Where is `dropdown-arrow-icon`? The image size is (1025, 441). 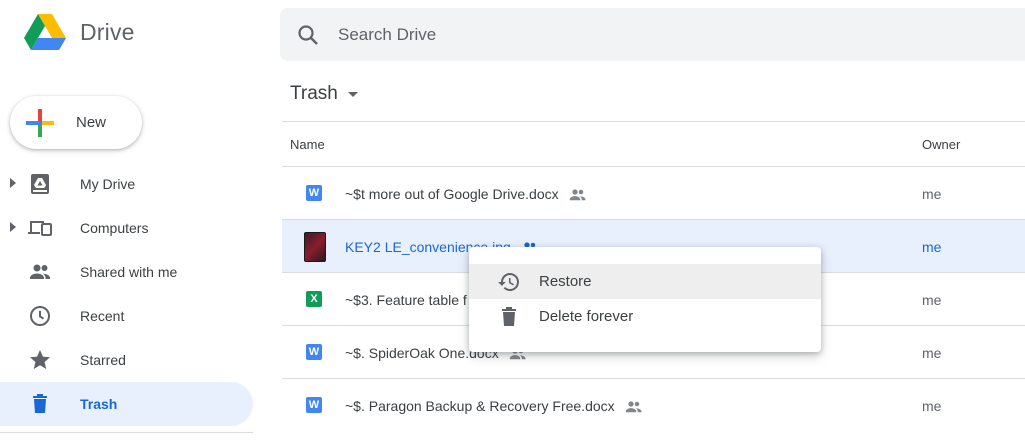 dropdown-arrow-icon is located at coordinates (352, 94).